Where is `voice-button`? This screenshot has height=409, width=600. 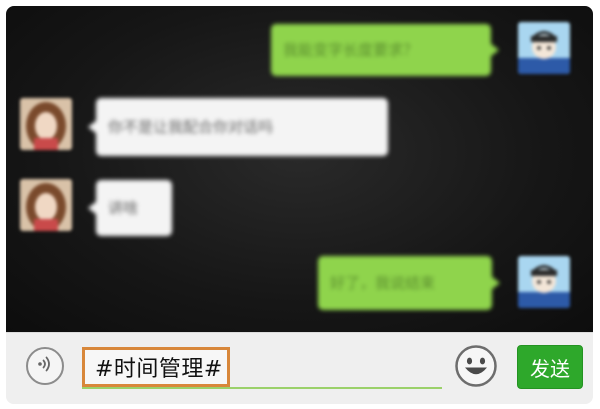 voice-button is located at coordinates (45, 366).